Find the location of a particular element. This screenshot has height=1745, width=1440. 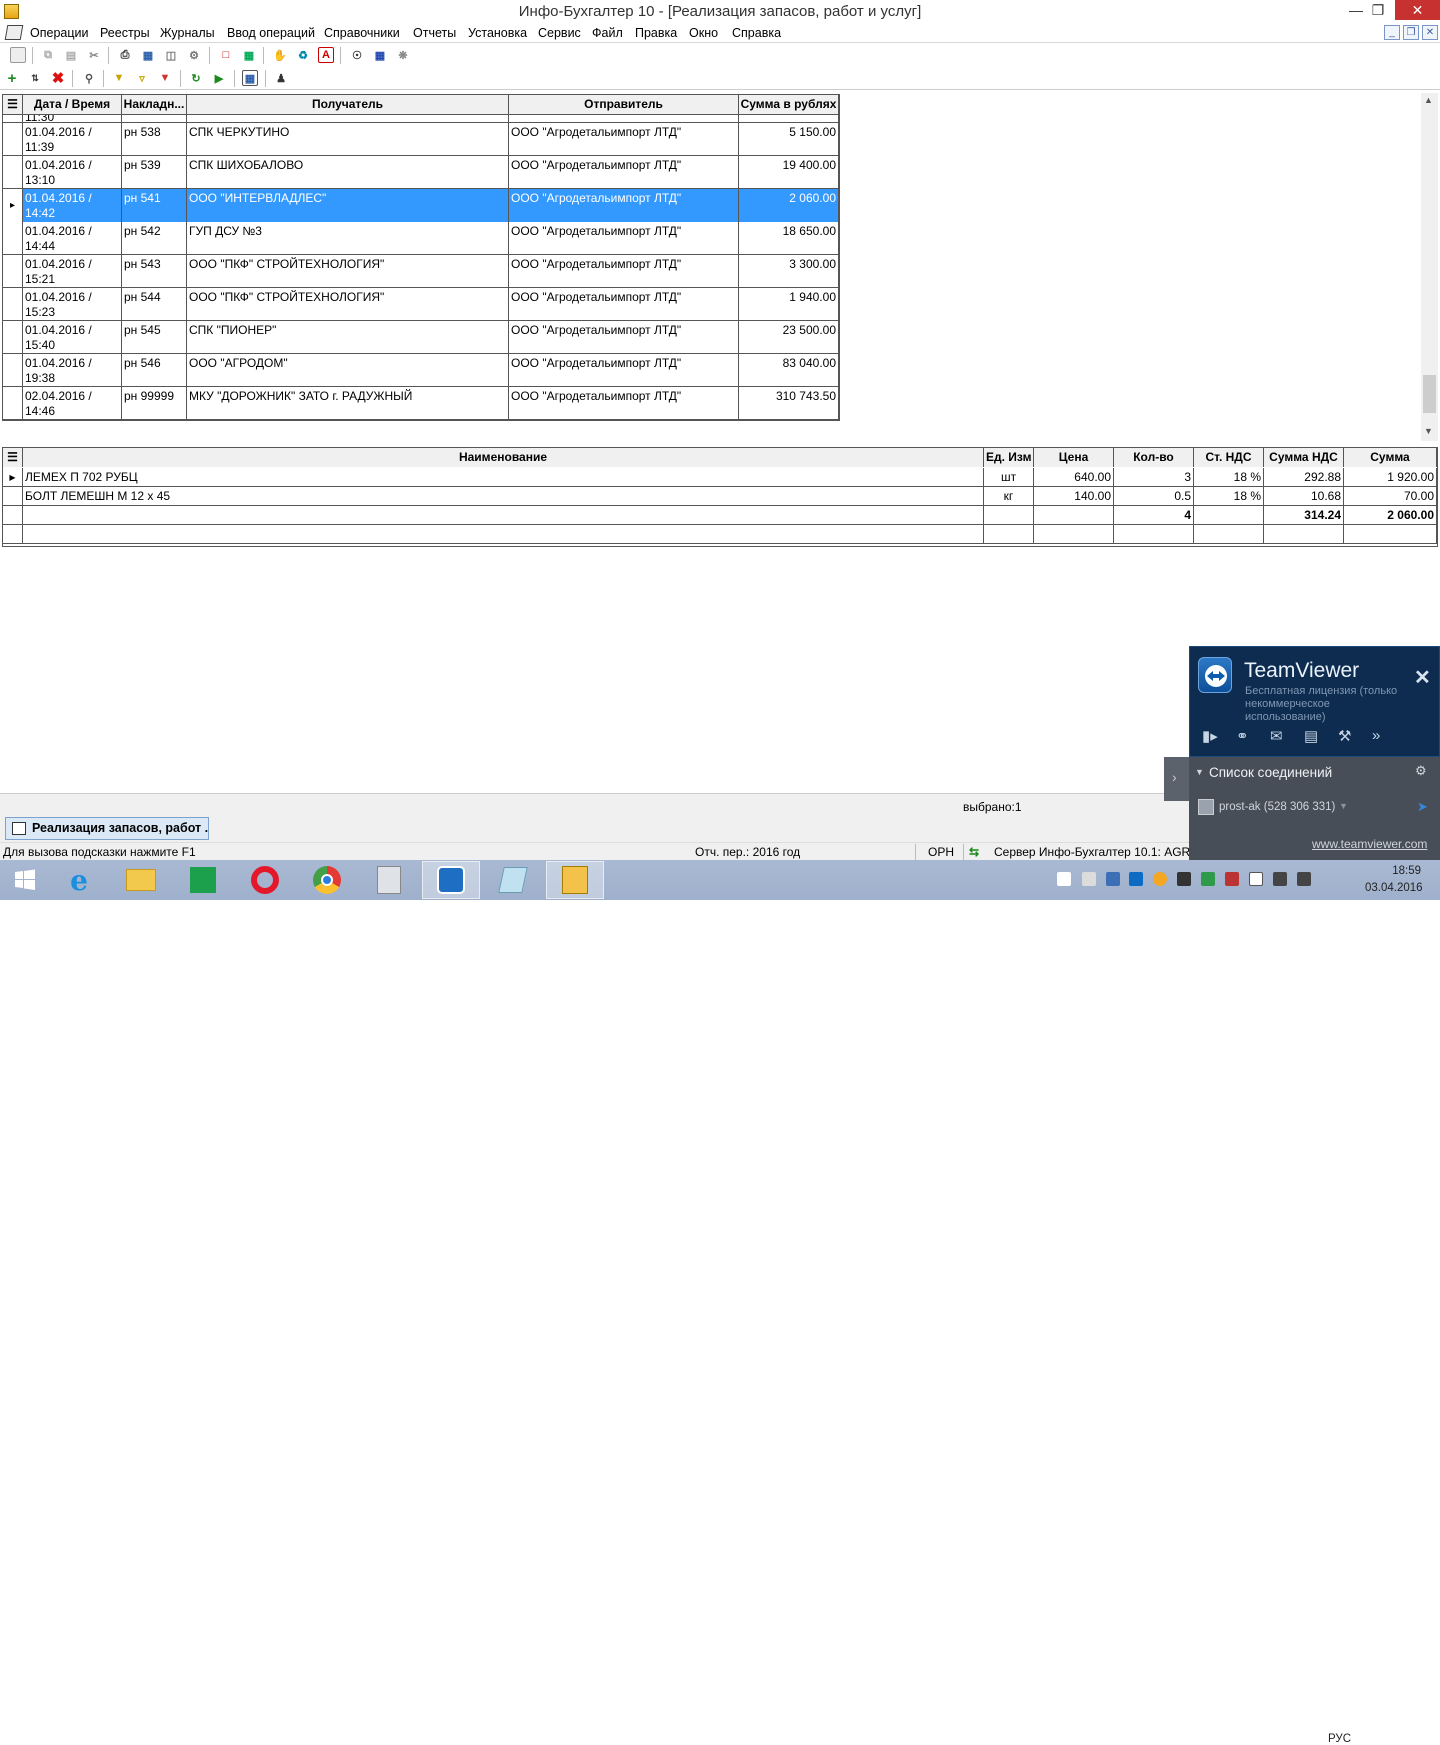

tray-icon-app is located at coordinates (1113, 879).